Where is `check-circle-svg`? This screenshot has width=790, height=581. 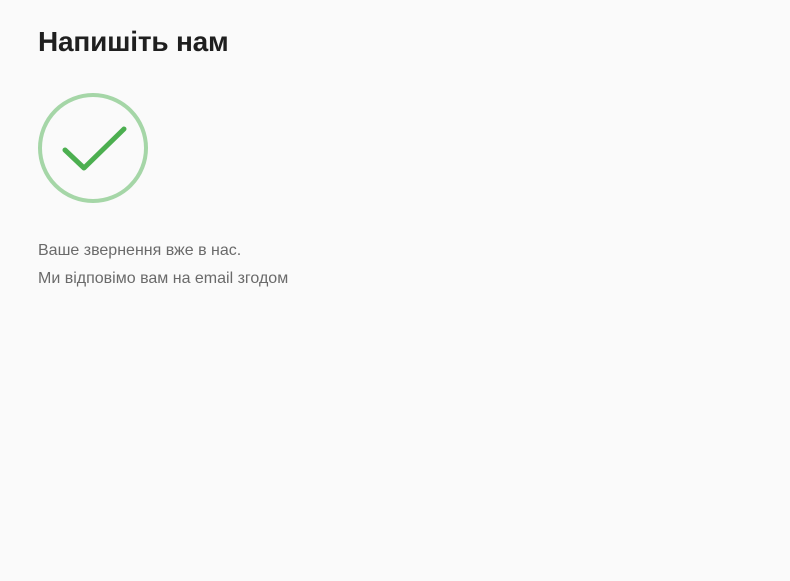
check-circle-svg is located at coordinates (93, 148).